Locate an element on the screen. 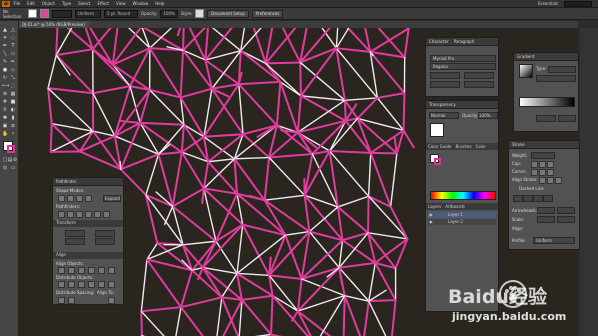 The width and height of the screenshot is (598, 336). hand-tool-icon: ✋ is located at coordinates (5, 134).